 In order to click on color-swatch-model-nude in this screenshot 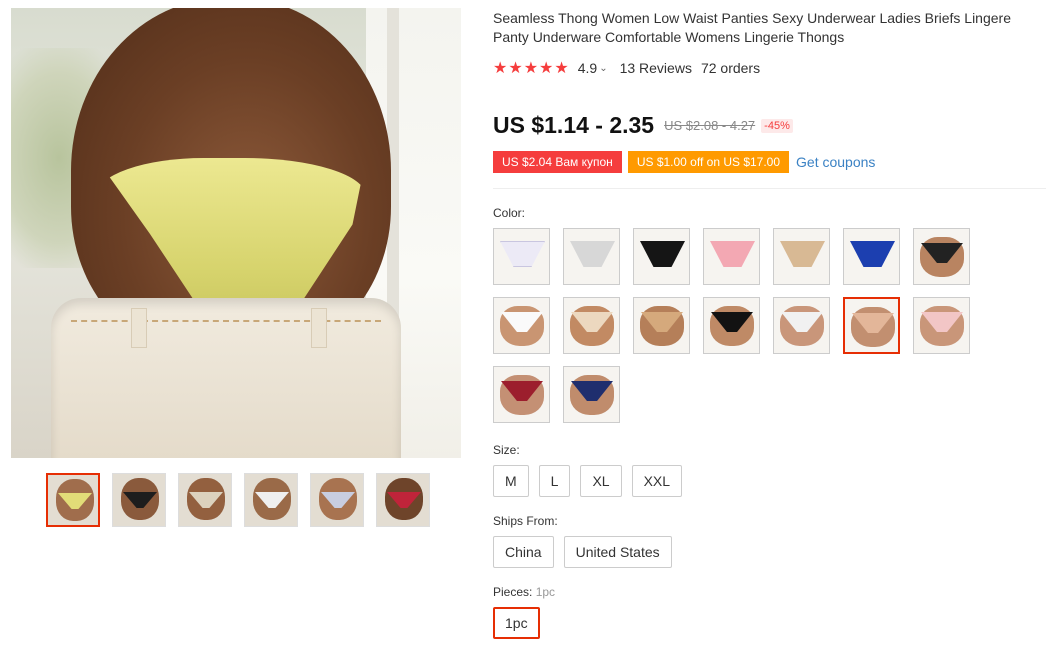, I will do `click(591, 325)`.